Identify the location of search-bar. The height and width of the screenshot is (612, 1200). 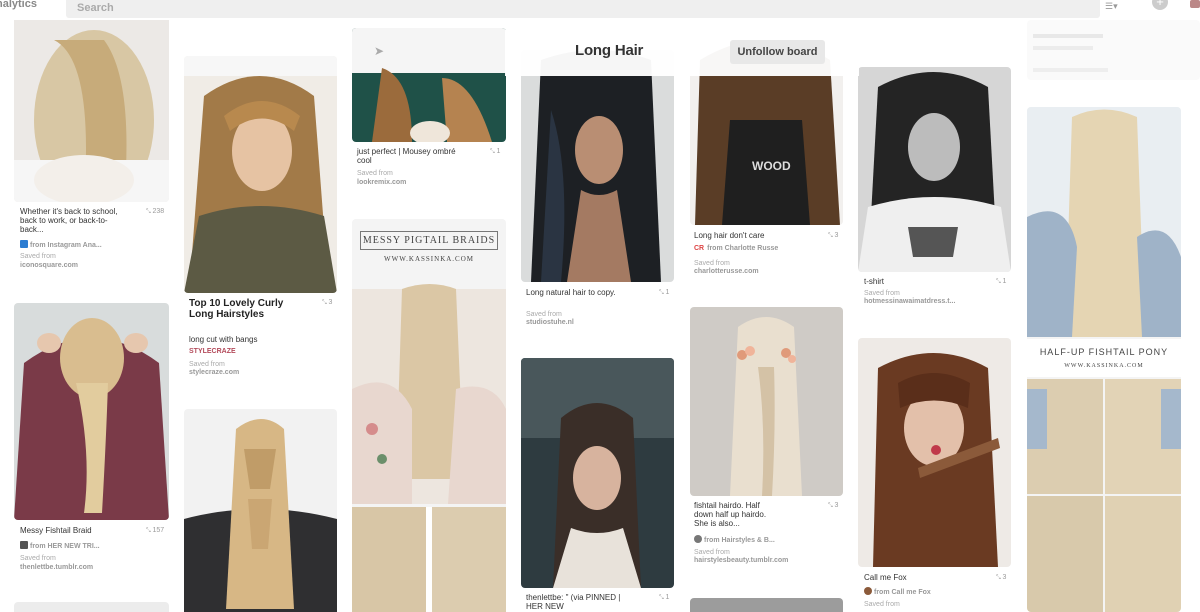
(583, 9).